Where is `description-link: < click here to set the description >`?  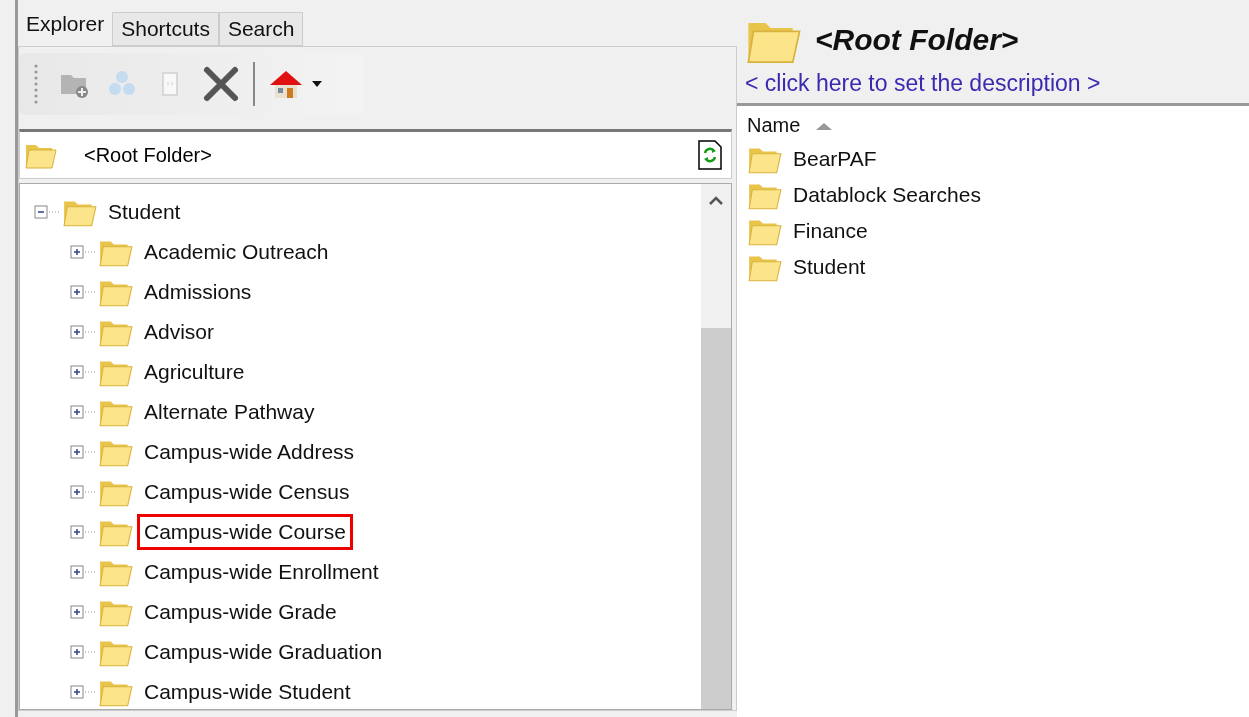
description-link: < click here to set the description > is located at coordinates (923, 83).